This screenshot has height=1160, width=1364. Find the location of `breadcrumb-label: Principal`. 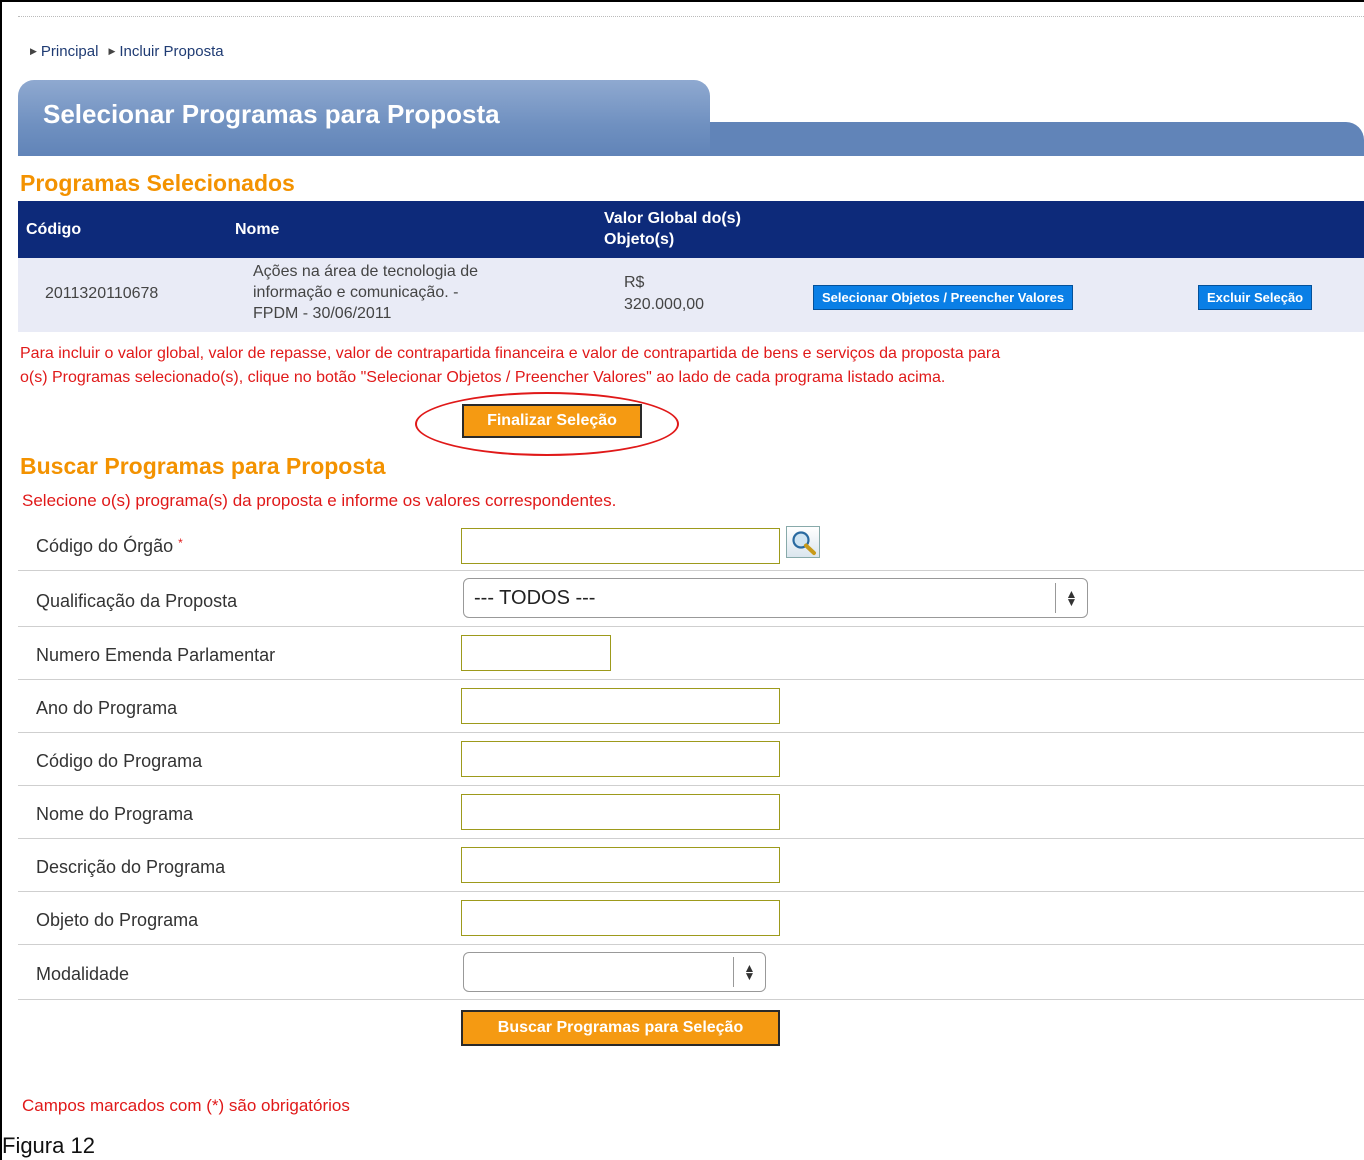

breadcrumb-label: Principal is located at coordinates (69, 51).